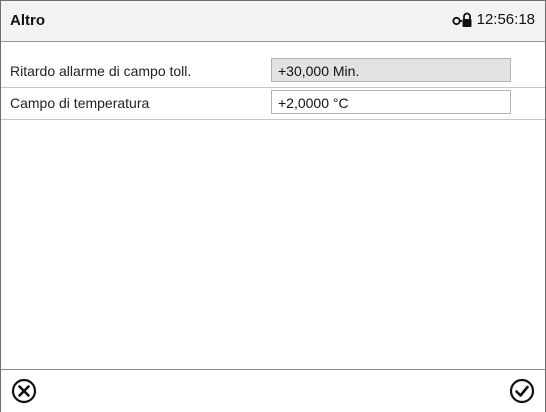 Image resolution: width=546 pixels, height=412 pixels. I want to click on parameter-label: Campo di temperatura, so click(80, 103).